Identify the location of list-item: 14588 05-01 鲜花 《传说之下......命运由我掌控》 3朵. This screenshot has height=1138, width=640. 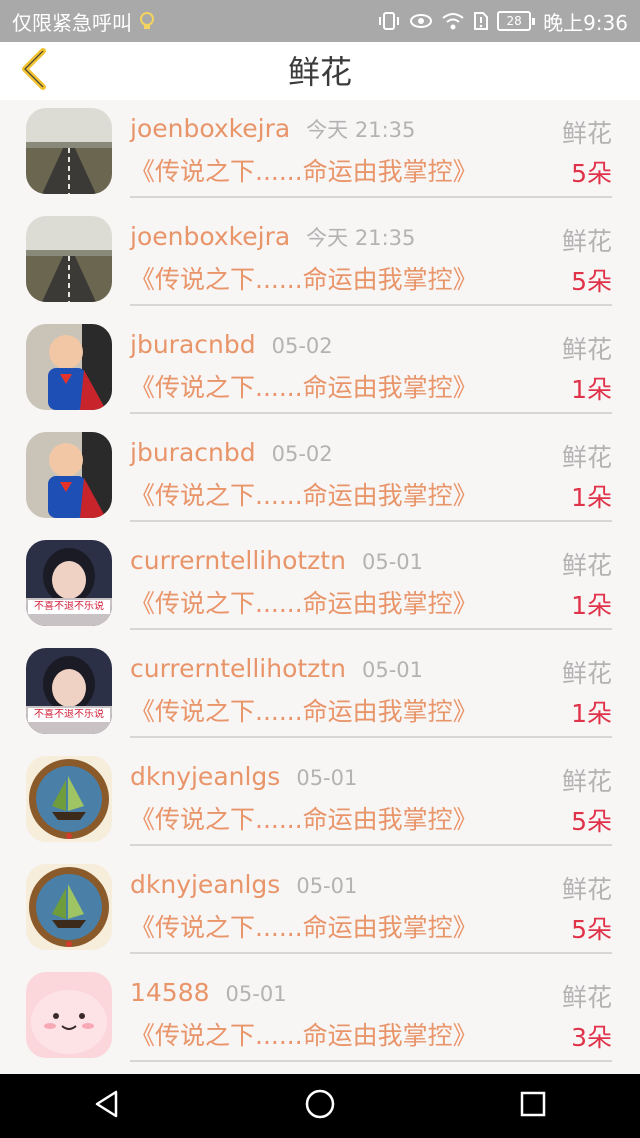
(320, 1018).